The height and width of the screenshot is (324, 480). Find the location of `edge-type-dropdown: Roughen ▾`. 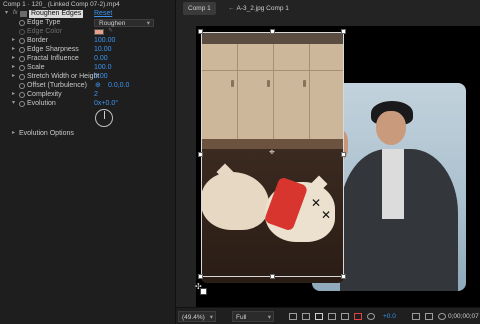

edge-type-dropdown: Roughen ▾ is located at coordinates (124, 22).